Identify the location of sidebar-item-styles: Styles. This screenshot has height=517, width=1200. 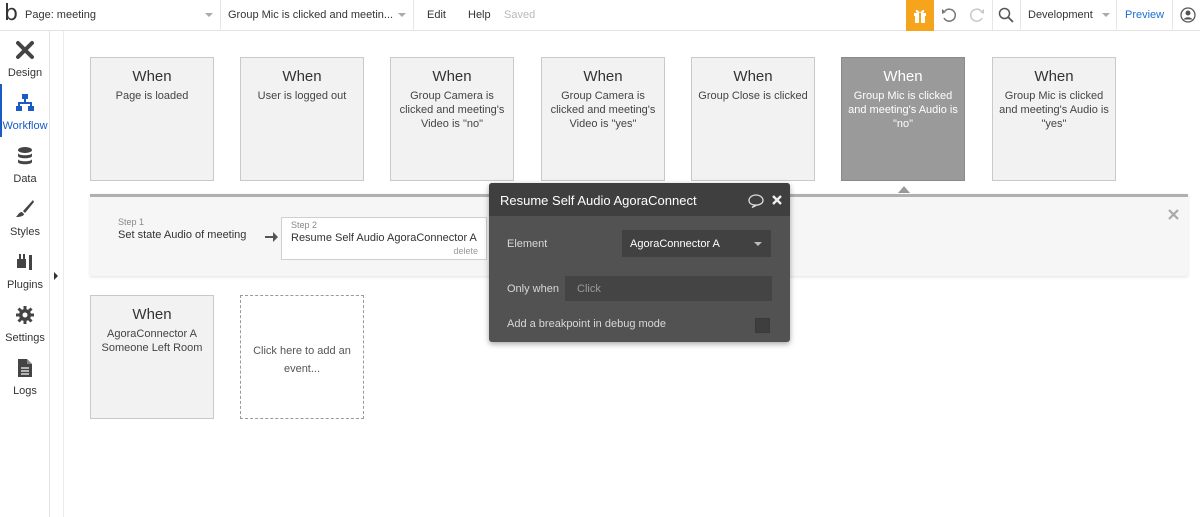
(25, 216).